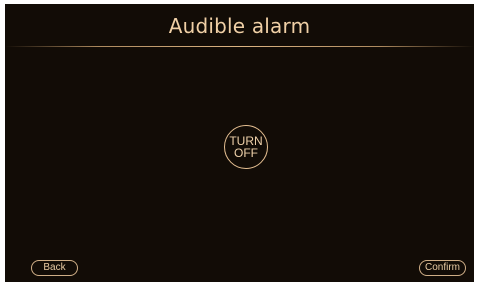  Describe the element at coordinates (246, 153) in the screenshot. I see `turn-off-label-line2: OFF` at that location.